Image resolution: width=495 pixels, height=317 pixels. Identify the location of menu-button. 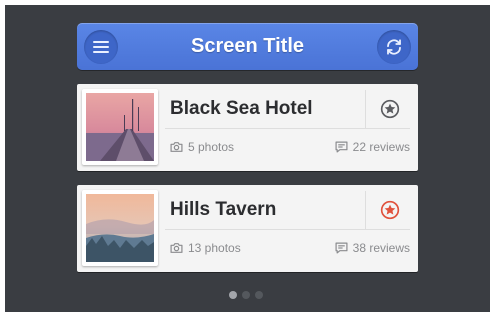
(101, 47).